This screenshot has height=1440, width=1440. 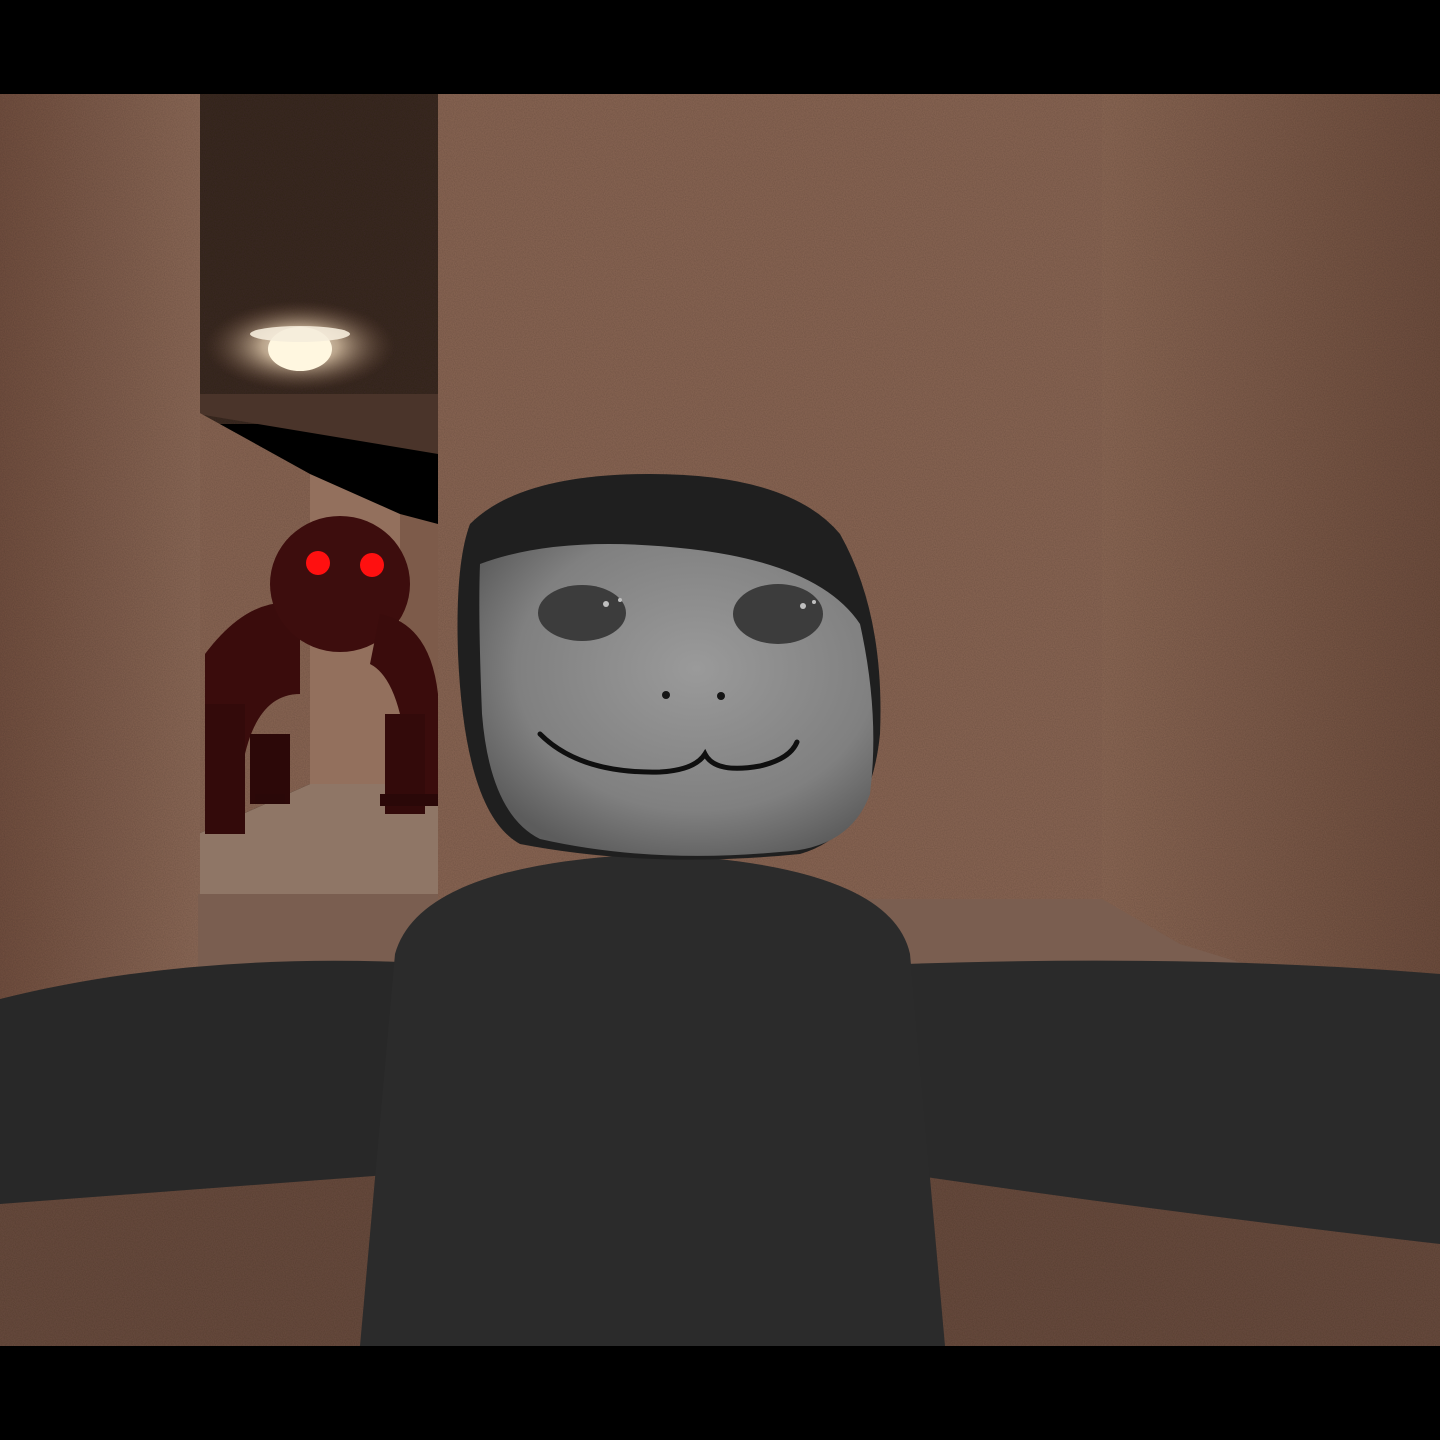 I want to click on monster-right-eye, so click(x=372, y=565).